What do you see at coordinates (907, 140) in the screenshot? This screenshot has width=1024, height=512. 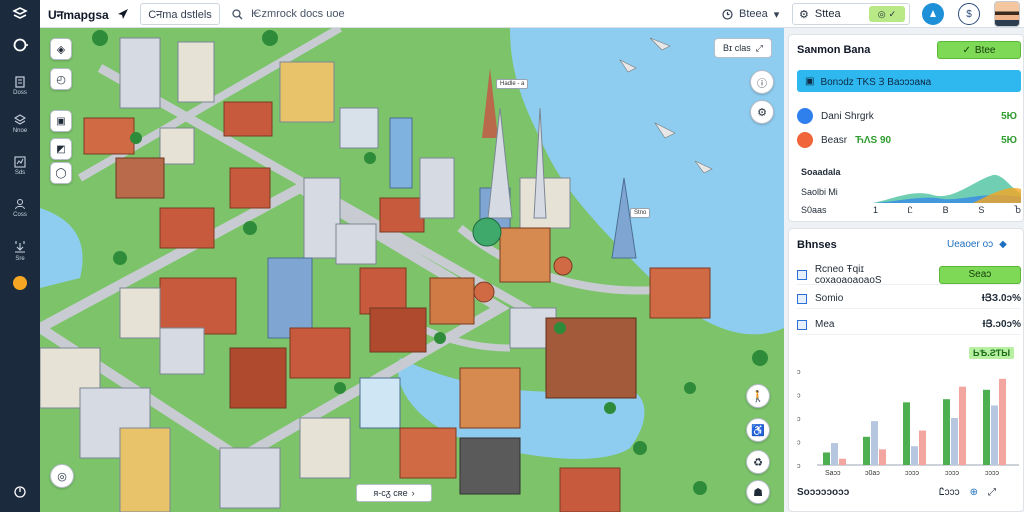 I see `overview-row: Beasr ЋɅЅ 90 5Ю` at bounding box center [907, 140].